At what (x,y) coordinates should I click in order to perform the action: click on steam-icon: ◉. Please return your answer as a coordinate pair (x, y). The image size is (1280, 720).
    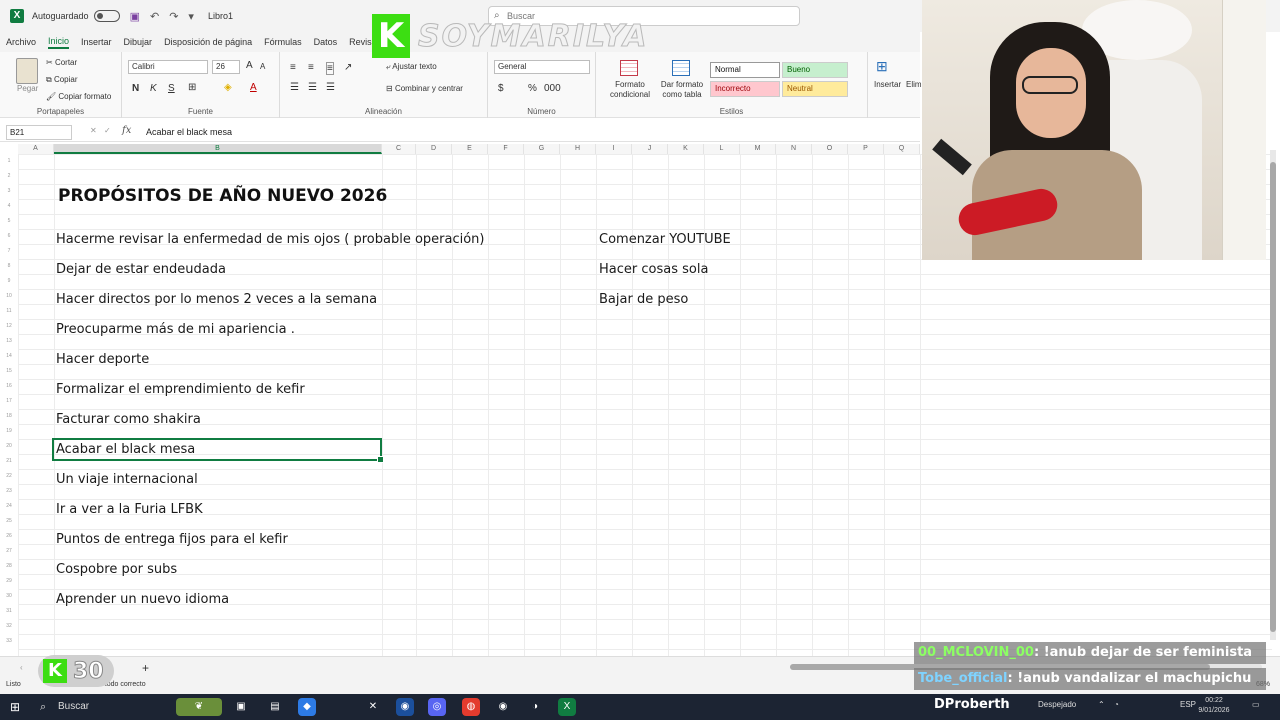
    Looking at the image, I should click on (405, 707).